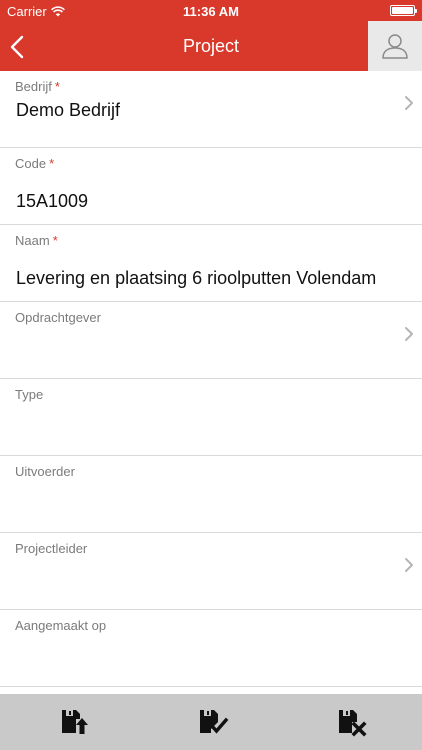 The image size is (422, 750). I want to click on battery-icon, so click(403, 10).